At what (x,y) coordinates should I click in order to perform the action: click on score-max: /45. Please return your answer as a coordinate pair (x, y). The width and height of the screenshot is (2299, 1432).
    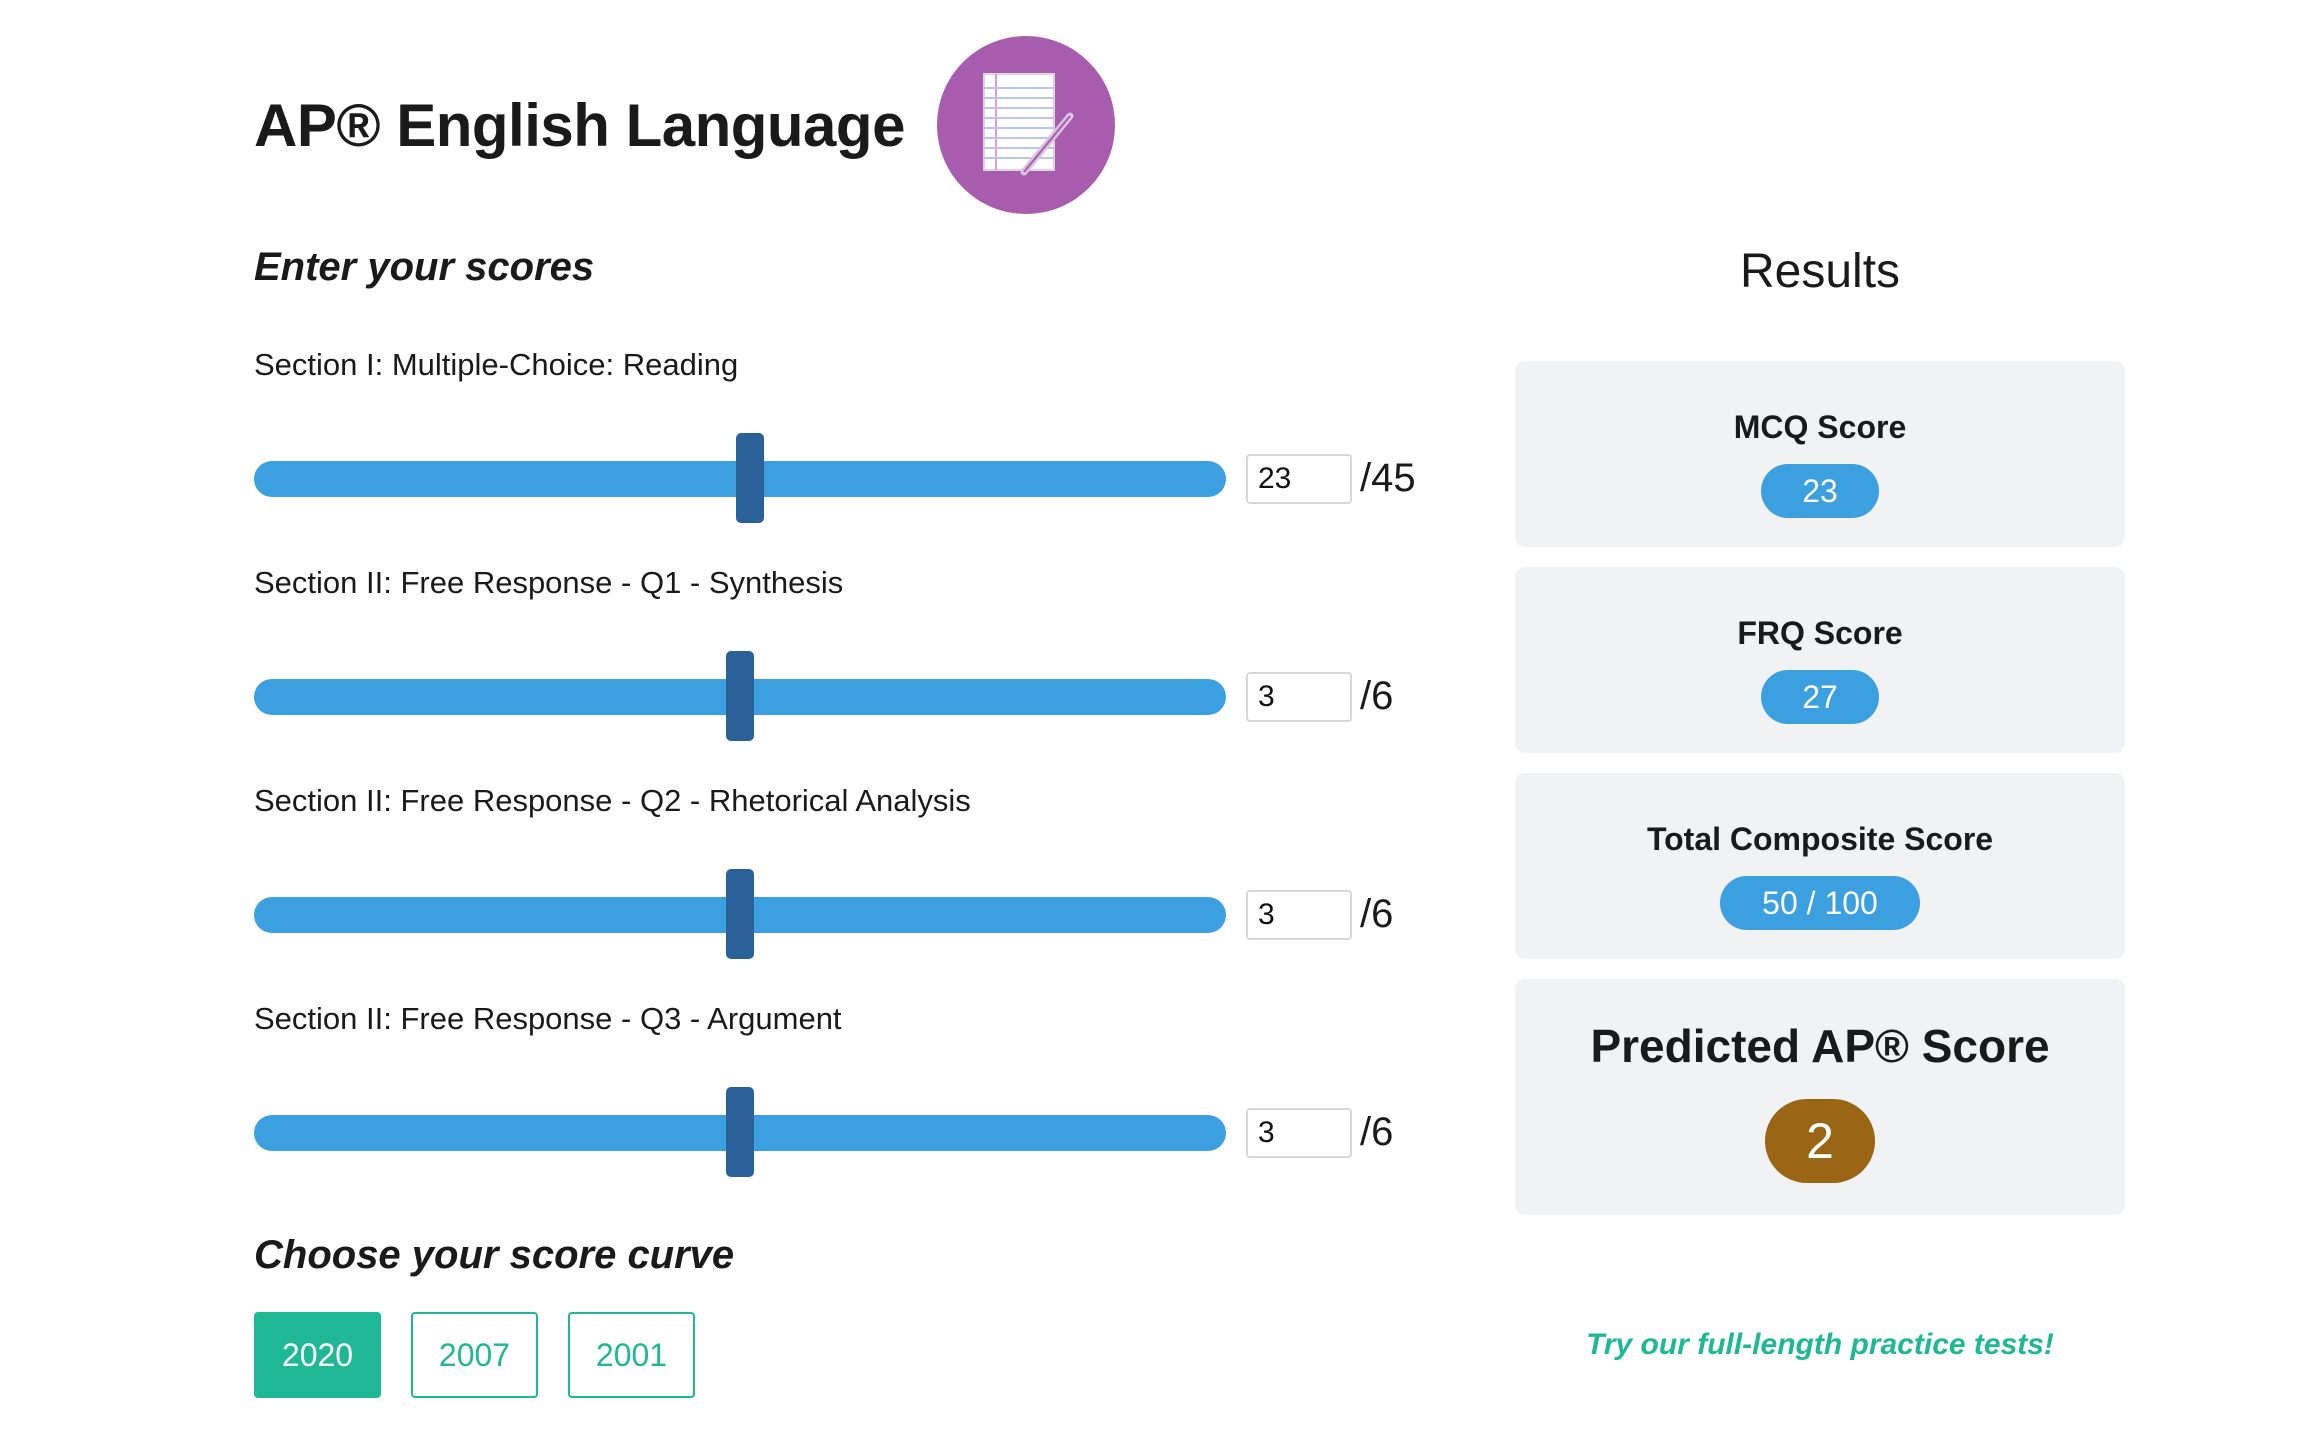
    Looking at the image, I should click on (1388, 478).